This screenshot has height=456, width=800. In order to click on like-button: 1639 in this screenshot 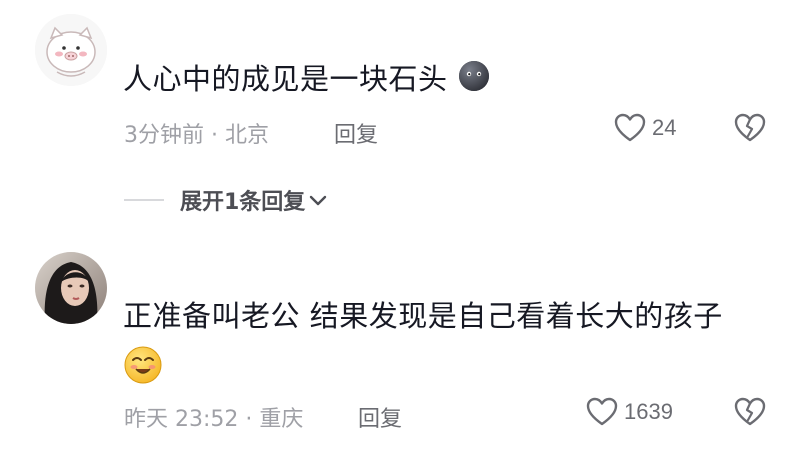, I will do `click(629, 412)`.